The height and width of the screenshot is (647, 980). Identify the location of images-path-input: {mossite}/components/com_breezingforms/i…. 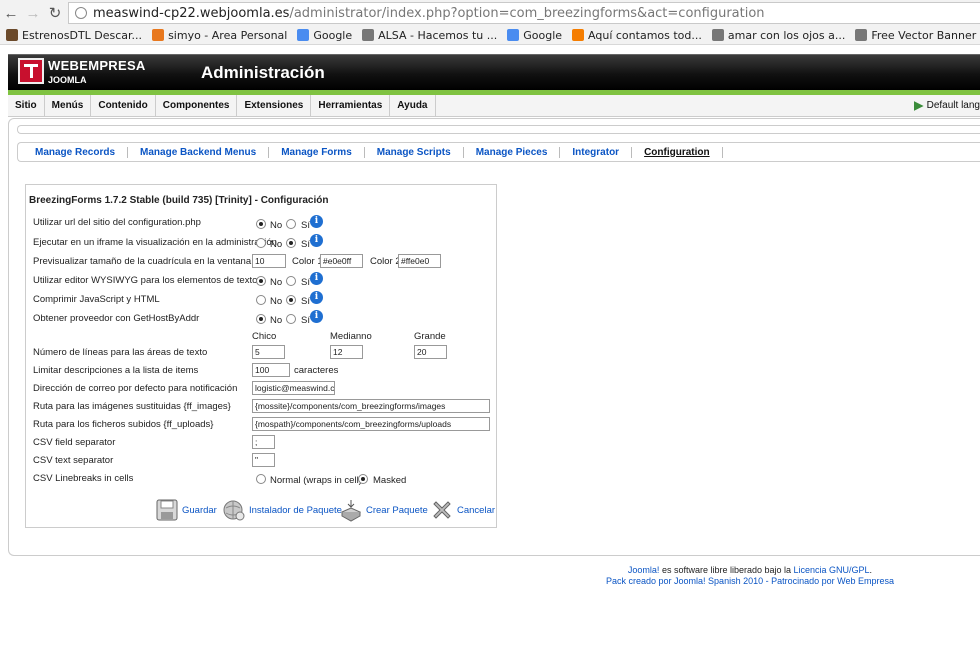
(371, 406).